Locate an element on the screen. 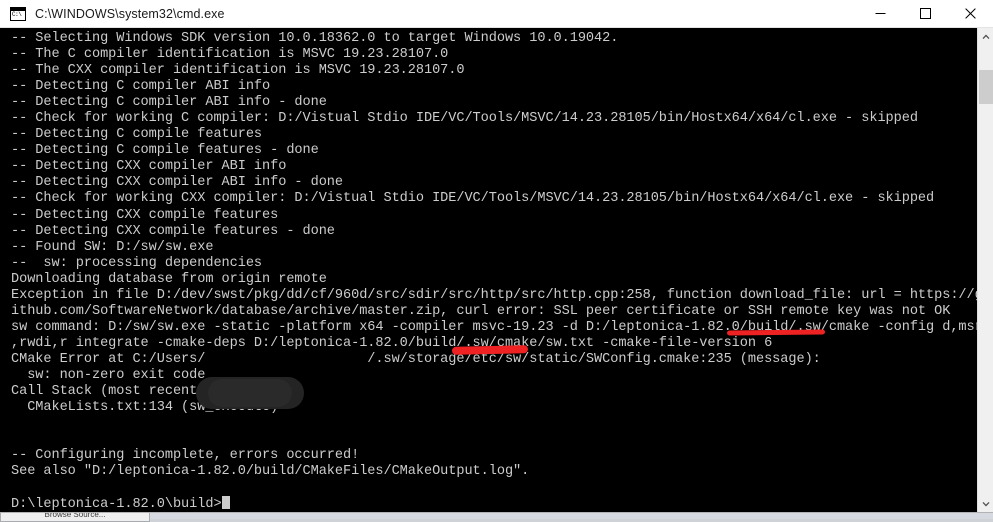 Image resolution: width=993 pixels, height=522 pixels. window-titlebar: C:\WINDOWS\system32\cmd.exe is located at coordinates (496, 14).